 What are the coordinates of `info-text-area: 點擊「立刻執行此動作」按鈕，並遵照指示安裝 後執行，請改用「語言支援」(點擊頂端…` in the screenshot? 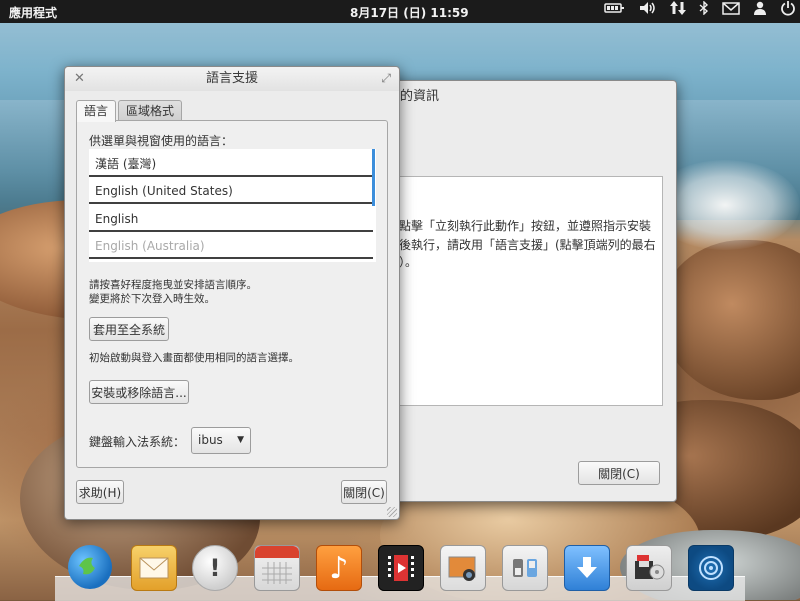 It's located at (529, 291).